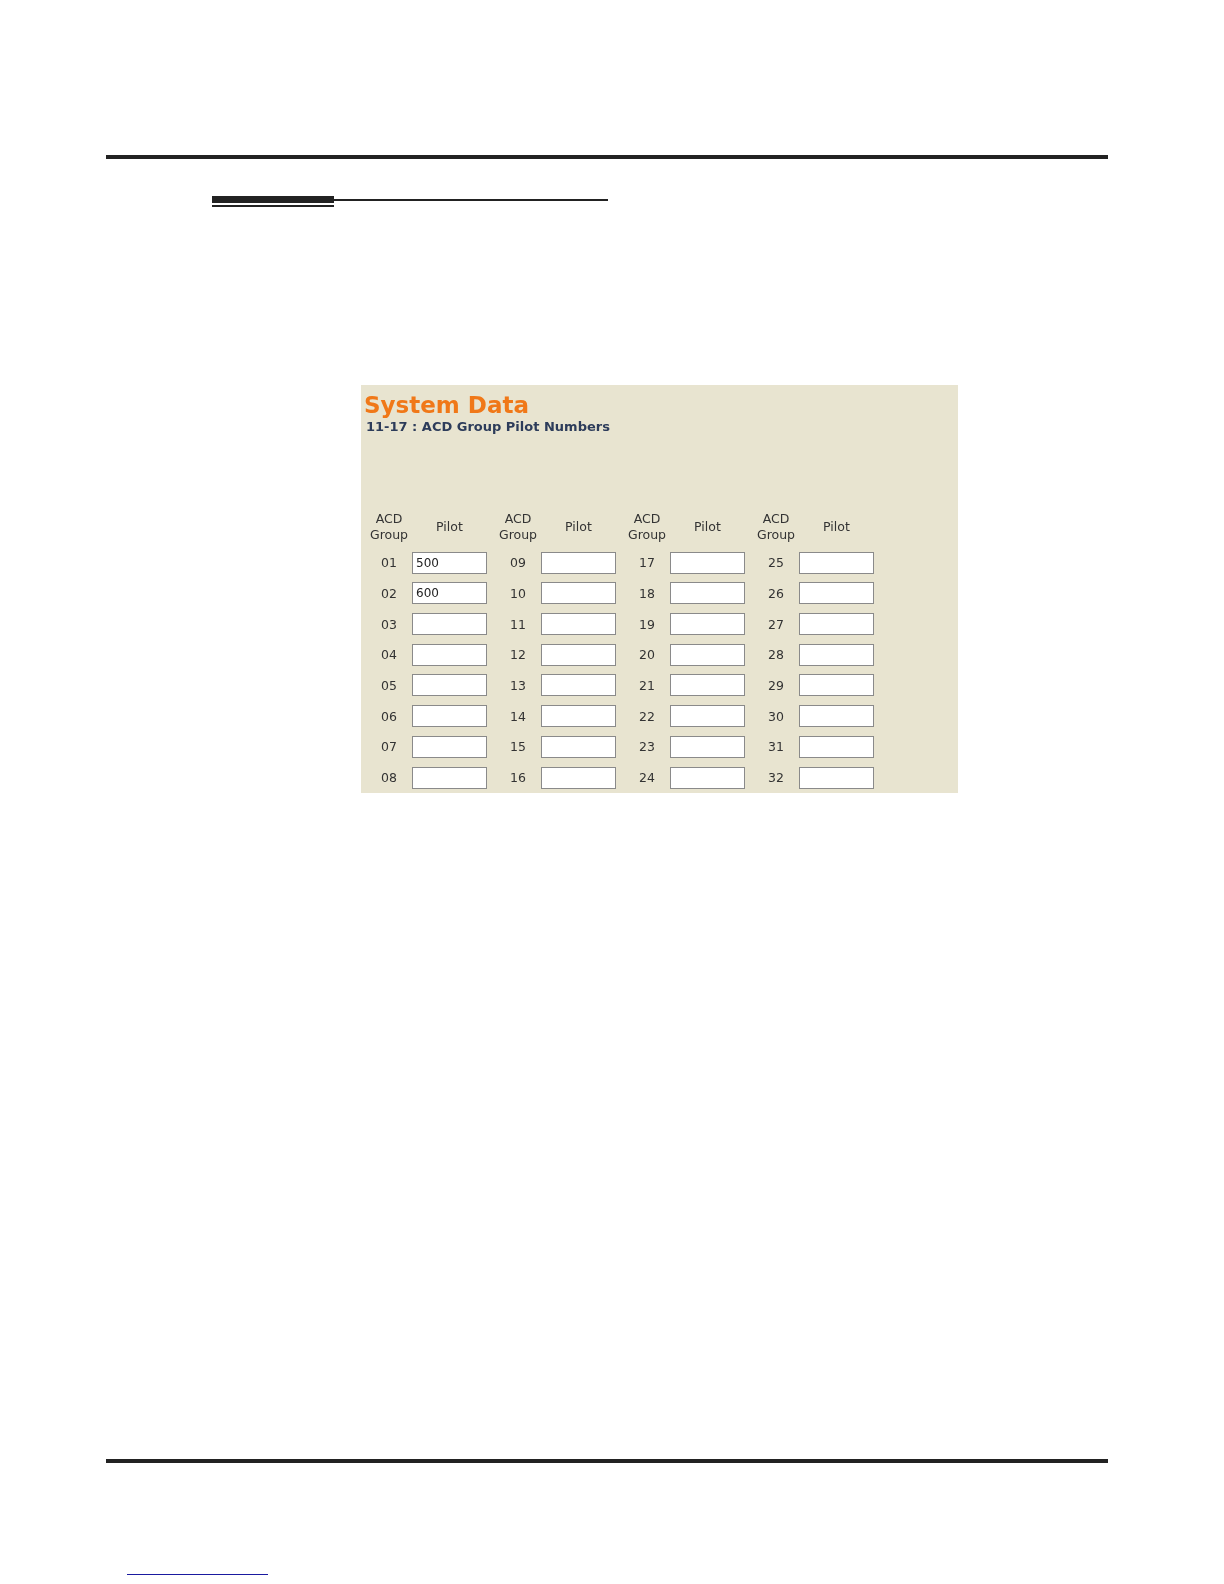 This screenshot has width=1224, height=1584. Describe the element at coordinates (647, 655) in the screenshot. I see `group-number: 20` at that location.